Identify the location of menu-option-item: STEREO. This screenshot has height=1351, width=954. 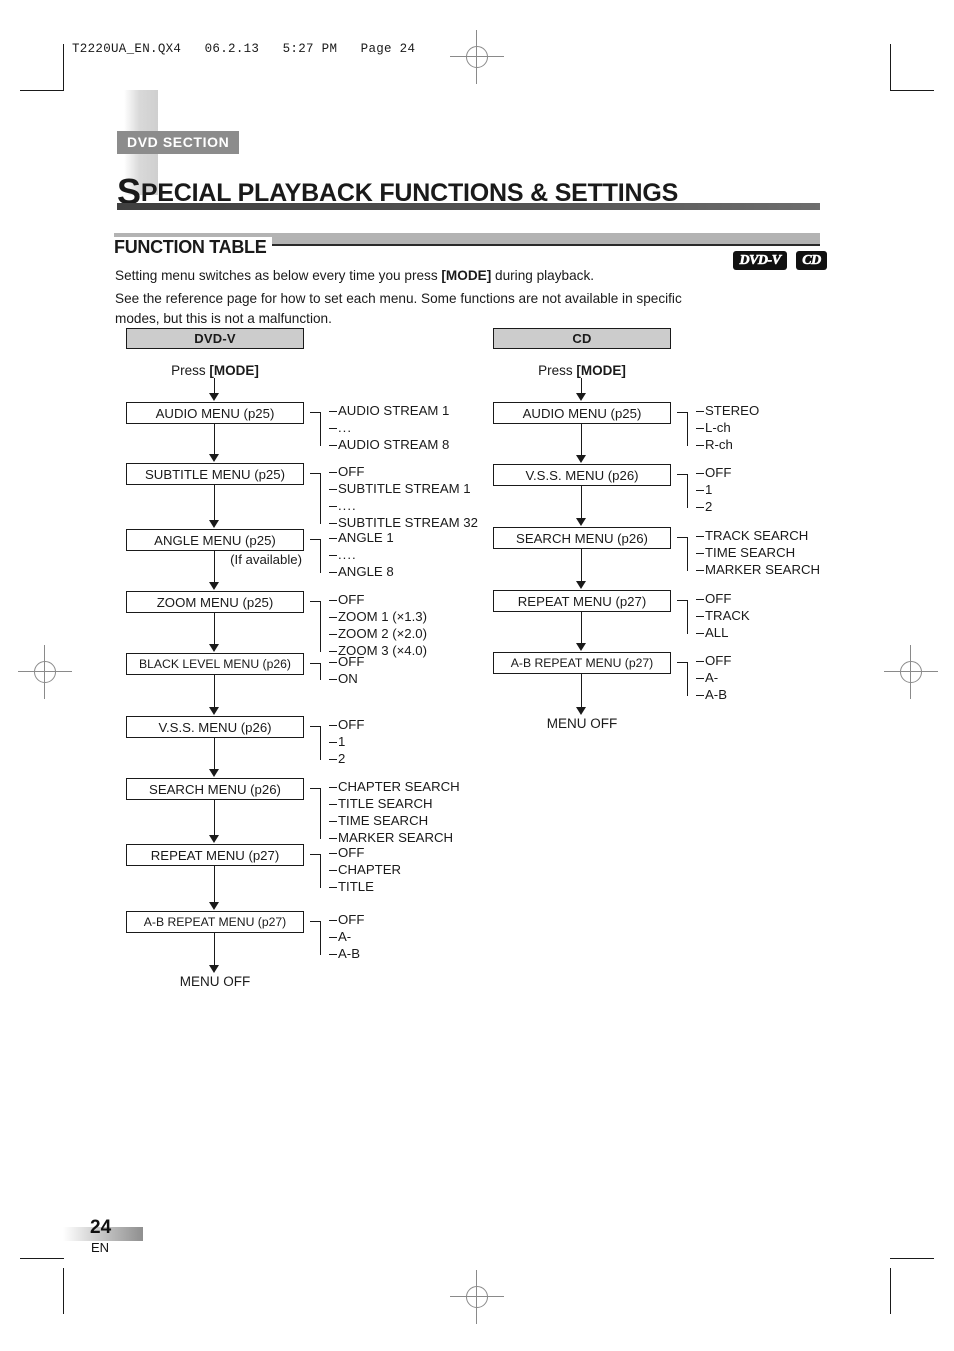
(727, 410).